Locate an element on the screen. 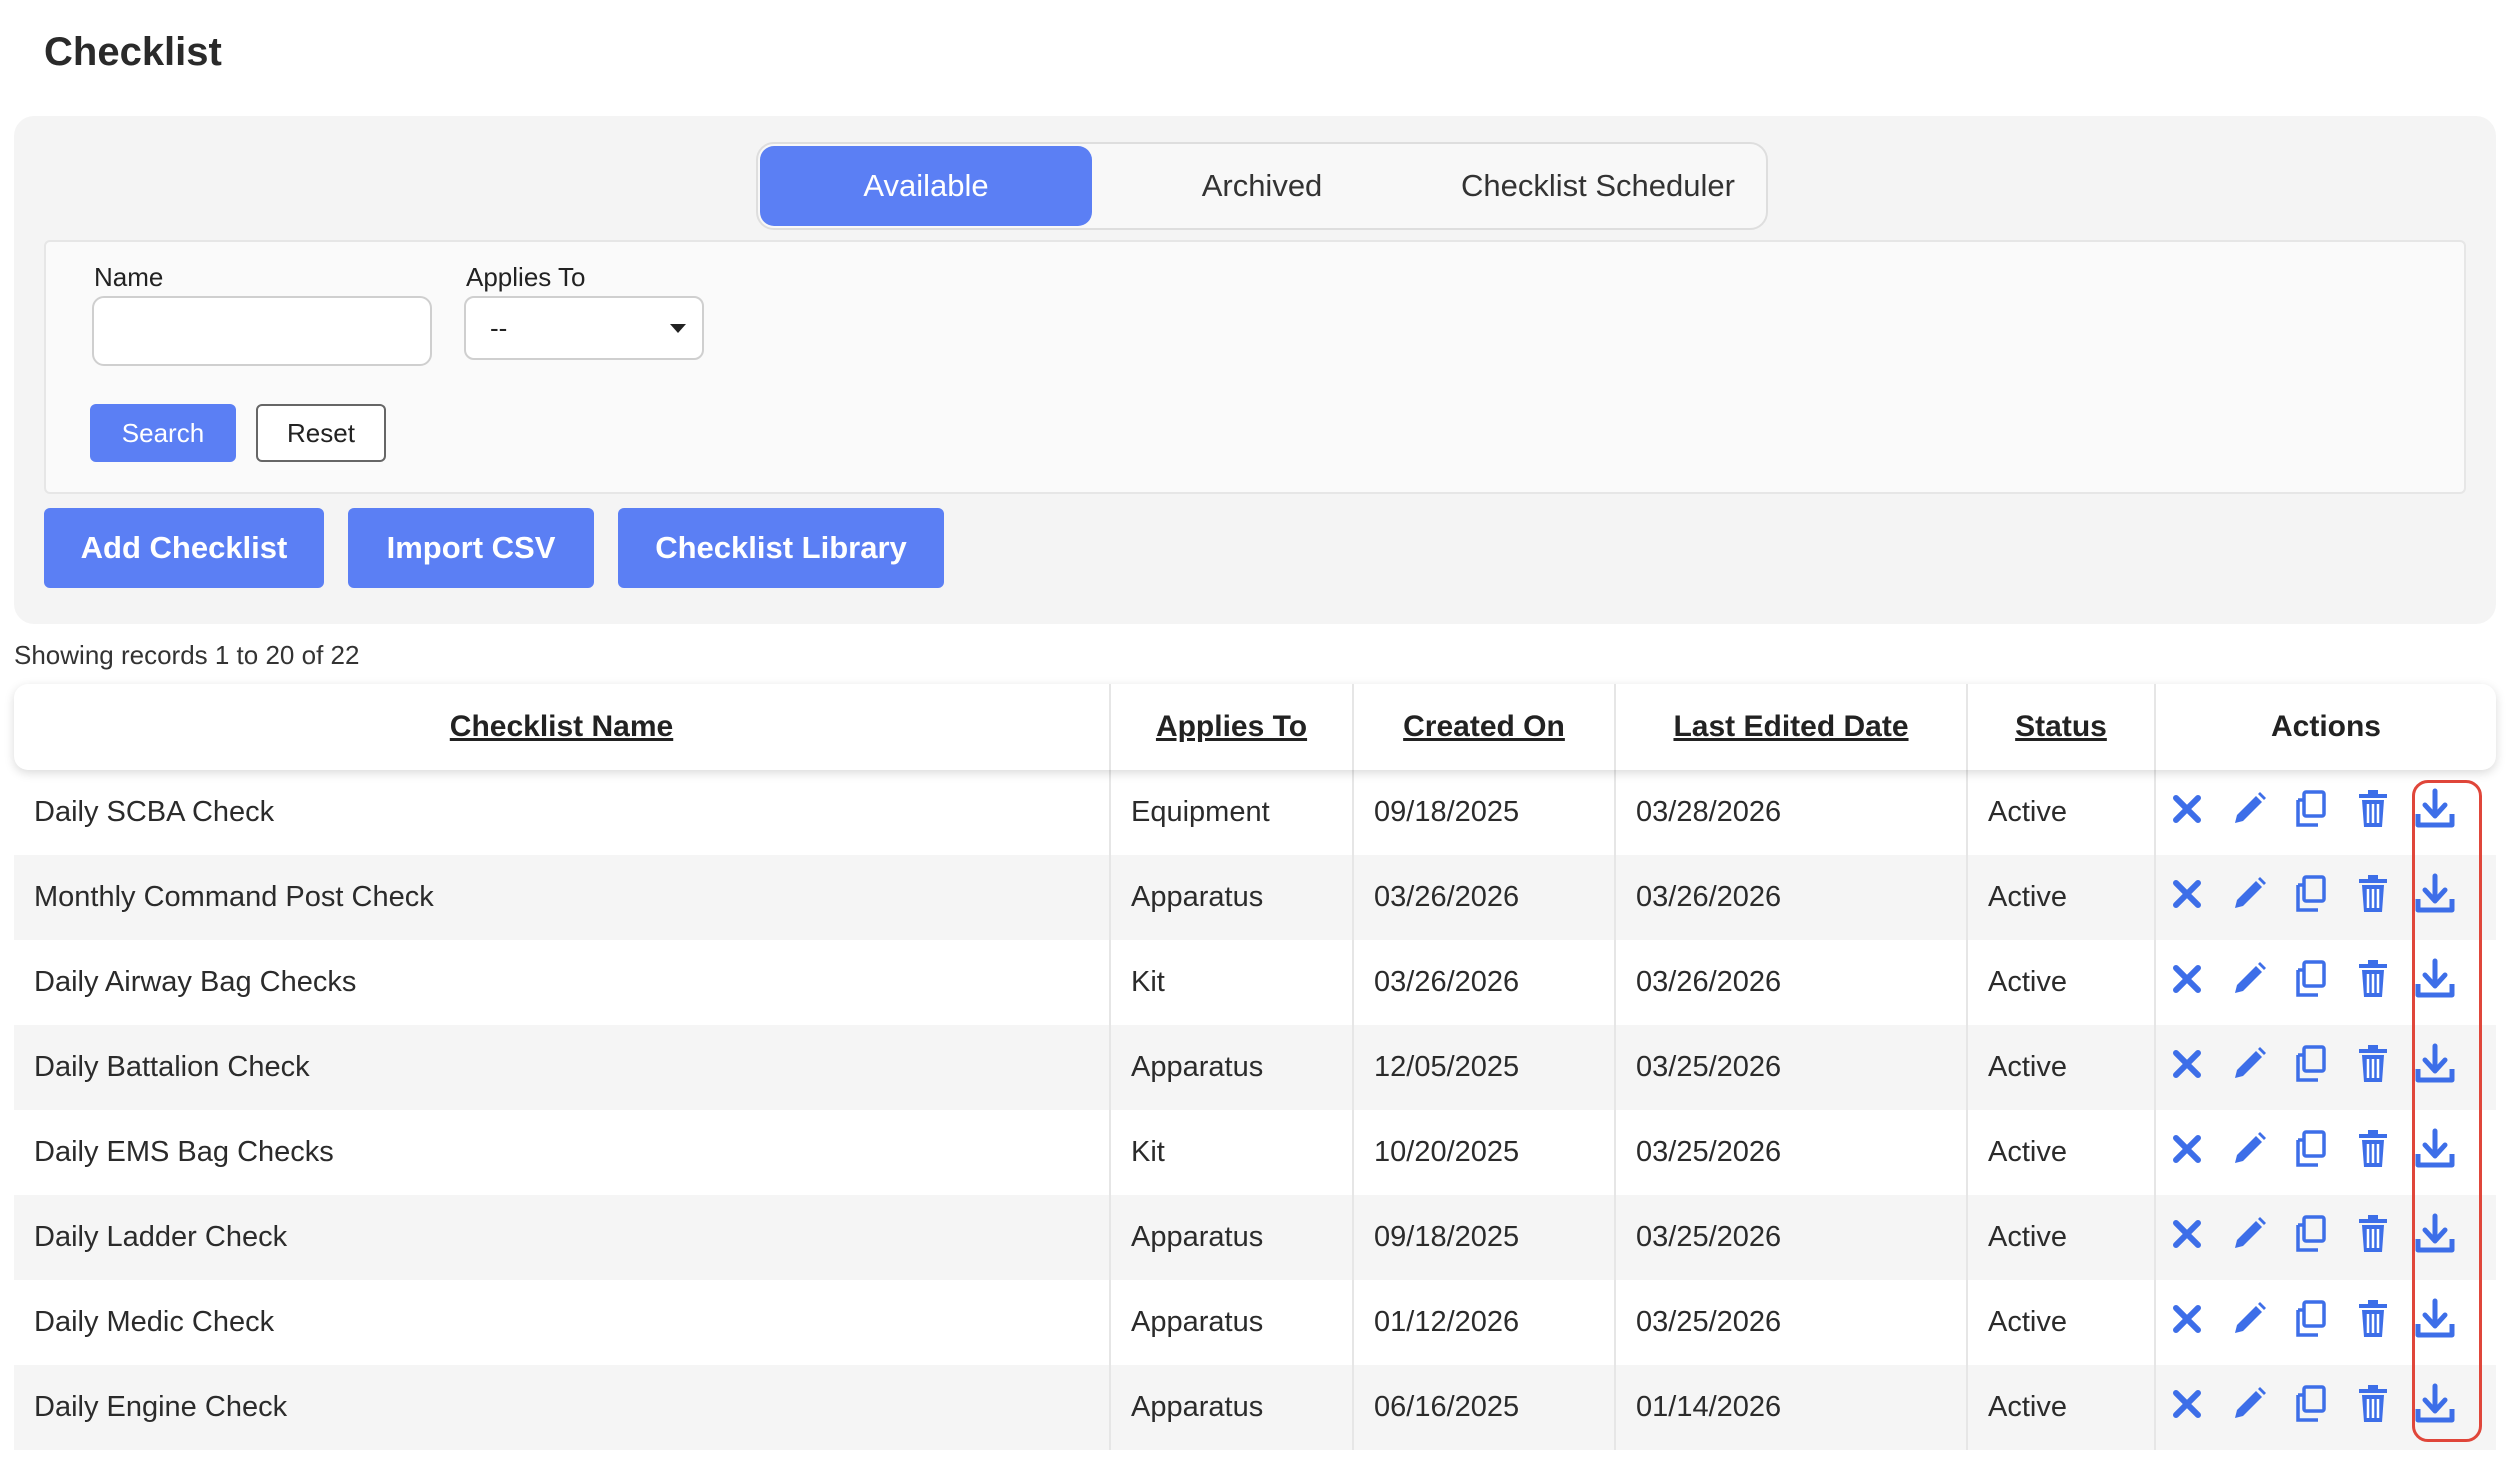  page-title: Checklist is located at coordinates (133, 52).